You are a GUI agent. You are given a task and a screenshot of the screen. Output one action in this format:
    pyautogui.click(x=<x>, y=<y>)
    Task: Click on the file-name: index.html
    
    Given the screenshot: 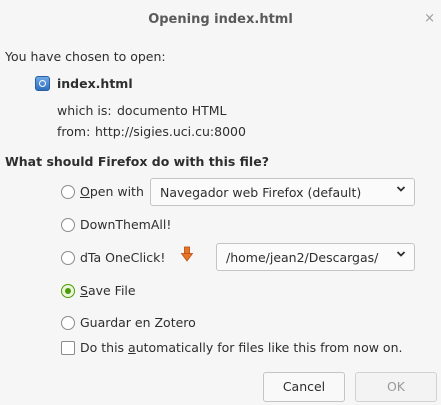 What is the action you would take?
    pyautogui.click(x=95, y=83)
    